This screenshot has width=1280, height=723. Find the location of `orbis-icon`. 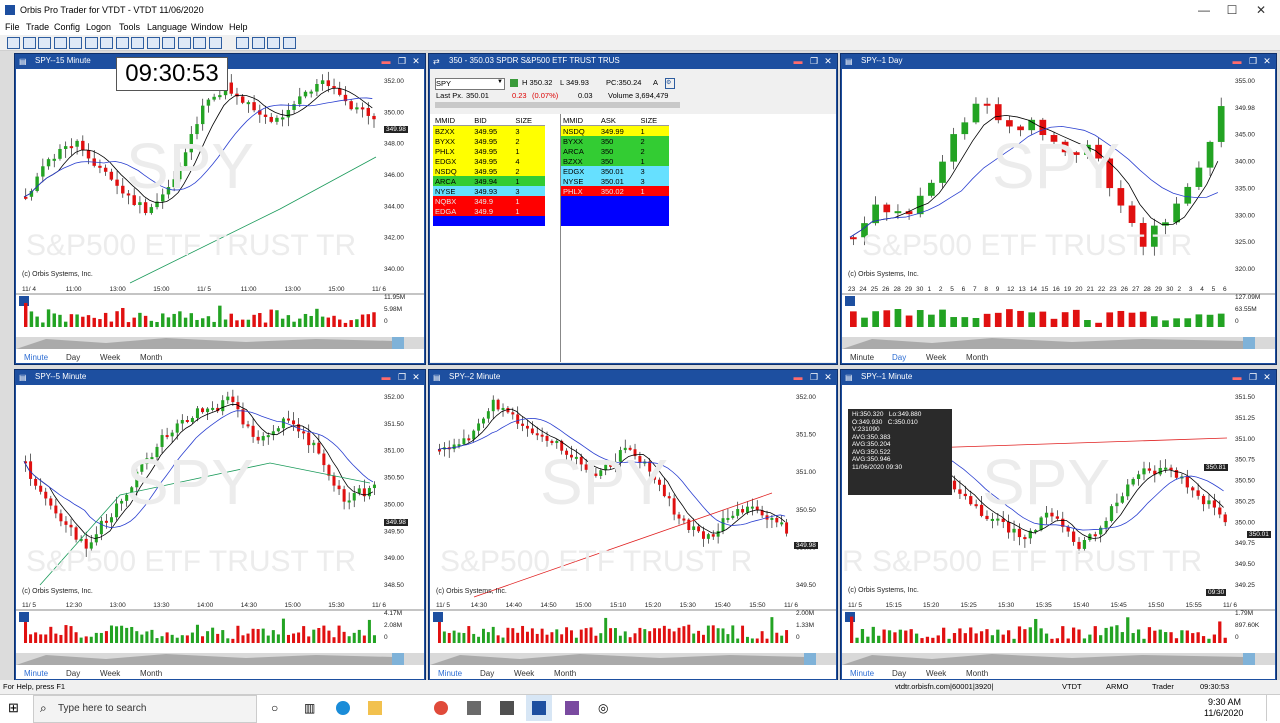

orbis-icon is located at coordinates (539, 708).